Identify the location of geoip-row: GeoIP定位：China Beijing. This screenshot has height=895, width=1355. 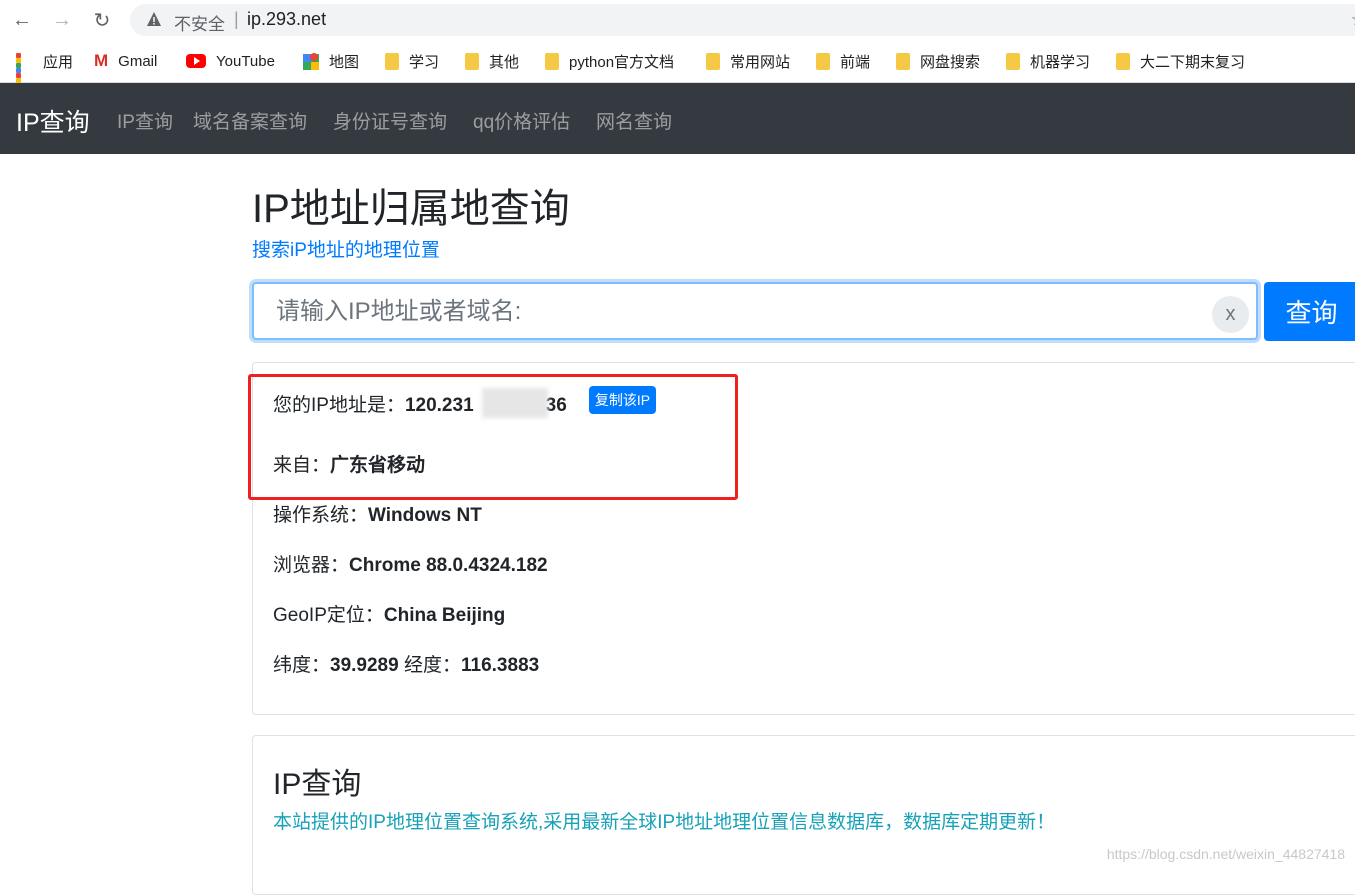
(389, 613).